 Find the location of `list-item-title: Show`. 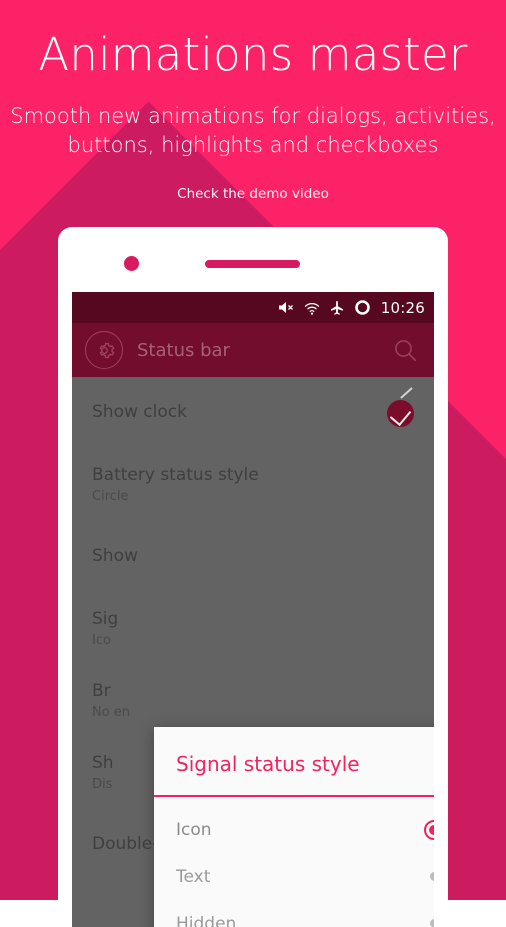

list-item-title: Show is located at coordinates (253, 556).